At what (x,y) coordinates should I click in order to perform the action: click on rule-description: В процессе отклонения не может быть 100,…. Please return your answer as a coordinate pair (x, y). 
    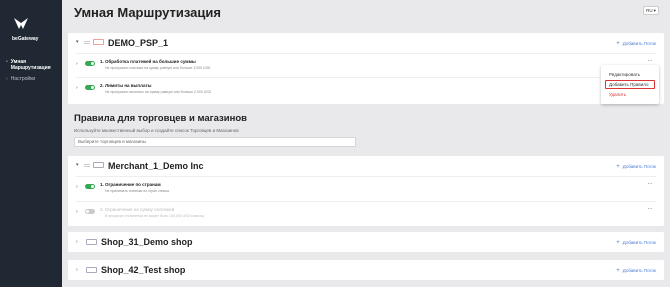
    Looking at the image, I should click on (154, 216).